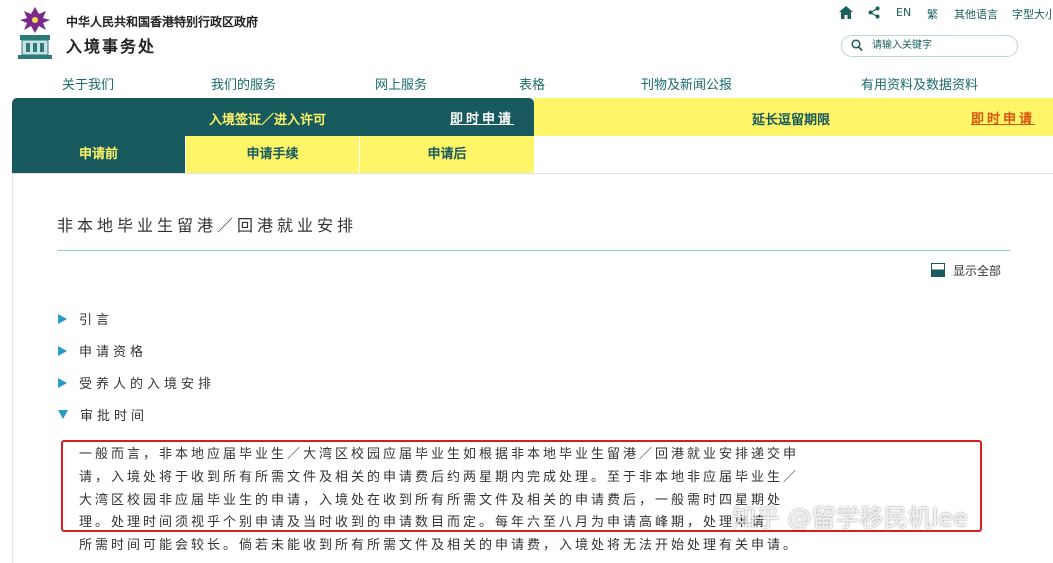  I want to click on section-dependant-arrangements: 受养人的入境安排, so click(136, 382).